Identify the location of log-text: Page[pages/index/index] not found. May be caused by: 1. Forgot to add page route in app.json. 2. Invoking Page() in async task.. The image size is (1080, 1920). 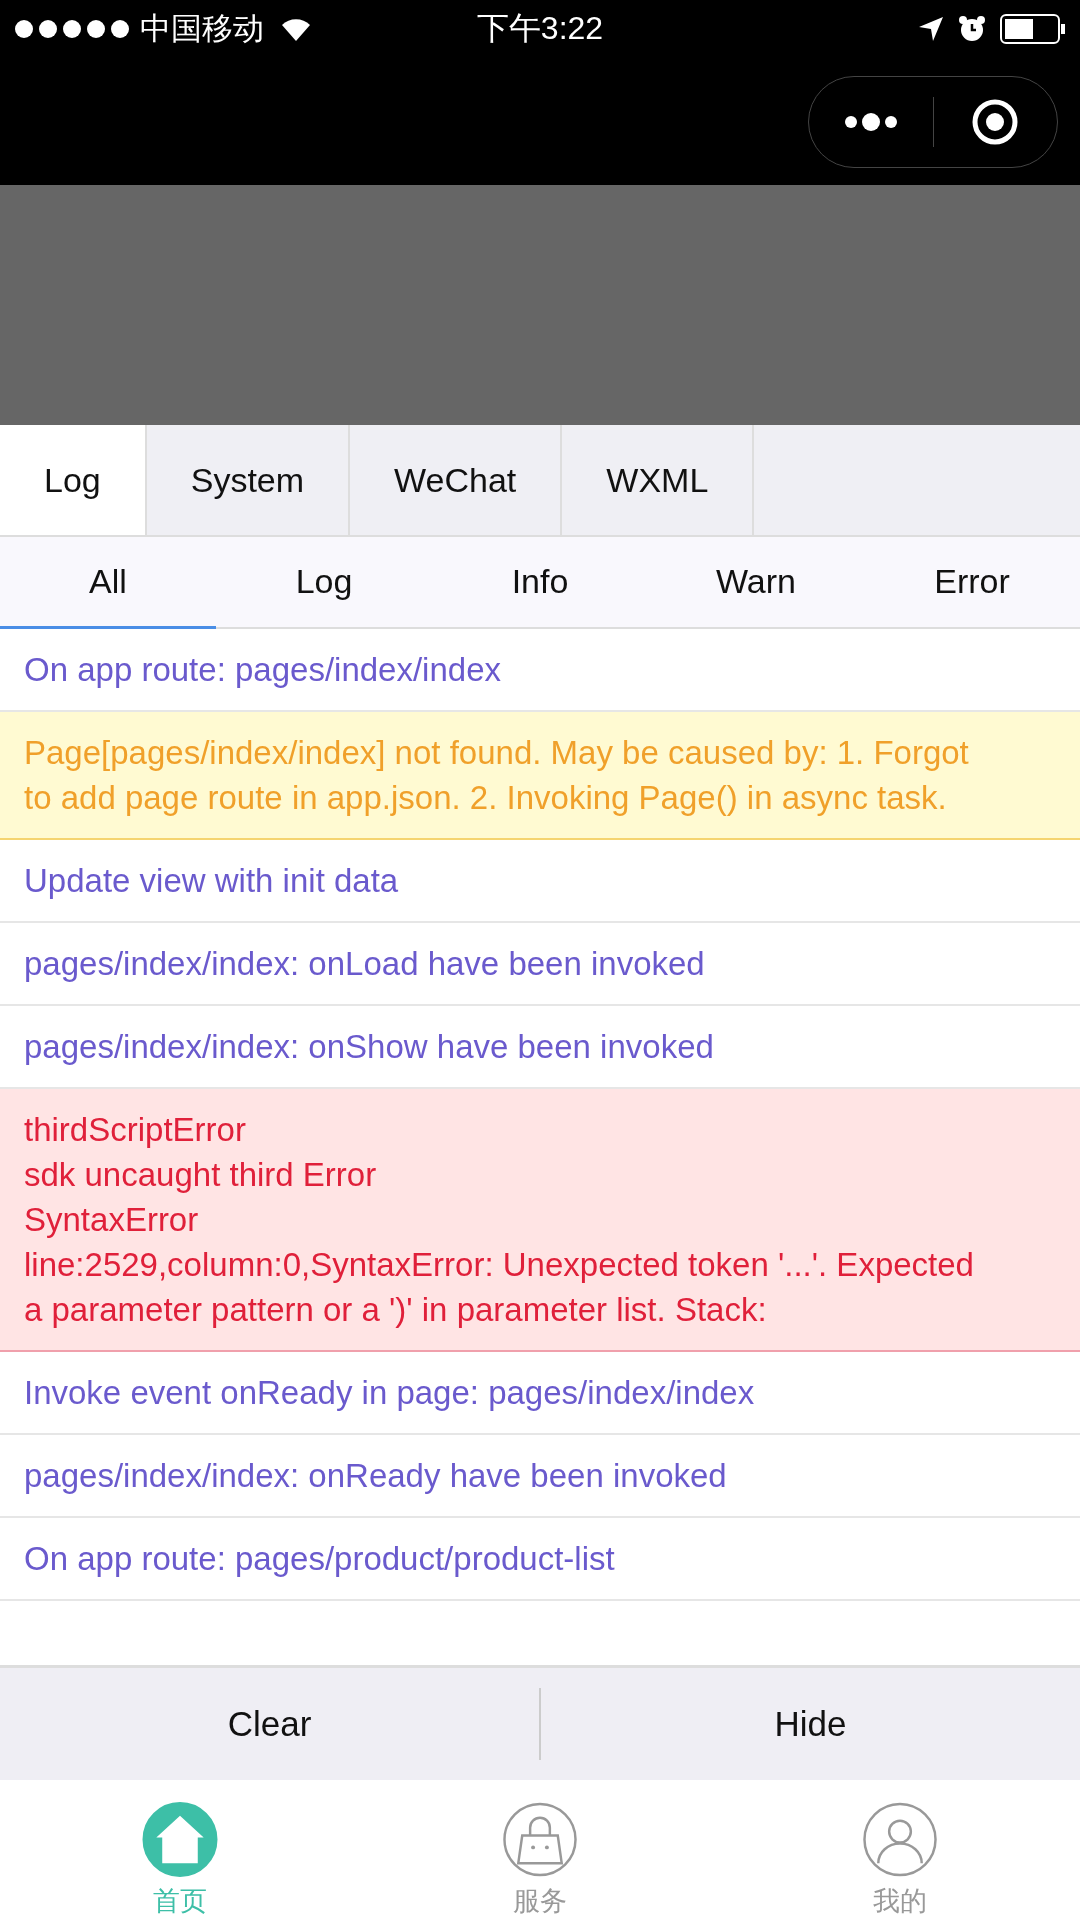
(497, 775).